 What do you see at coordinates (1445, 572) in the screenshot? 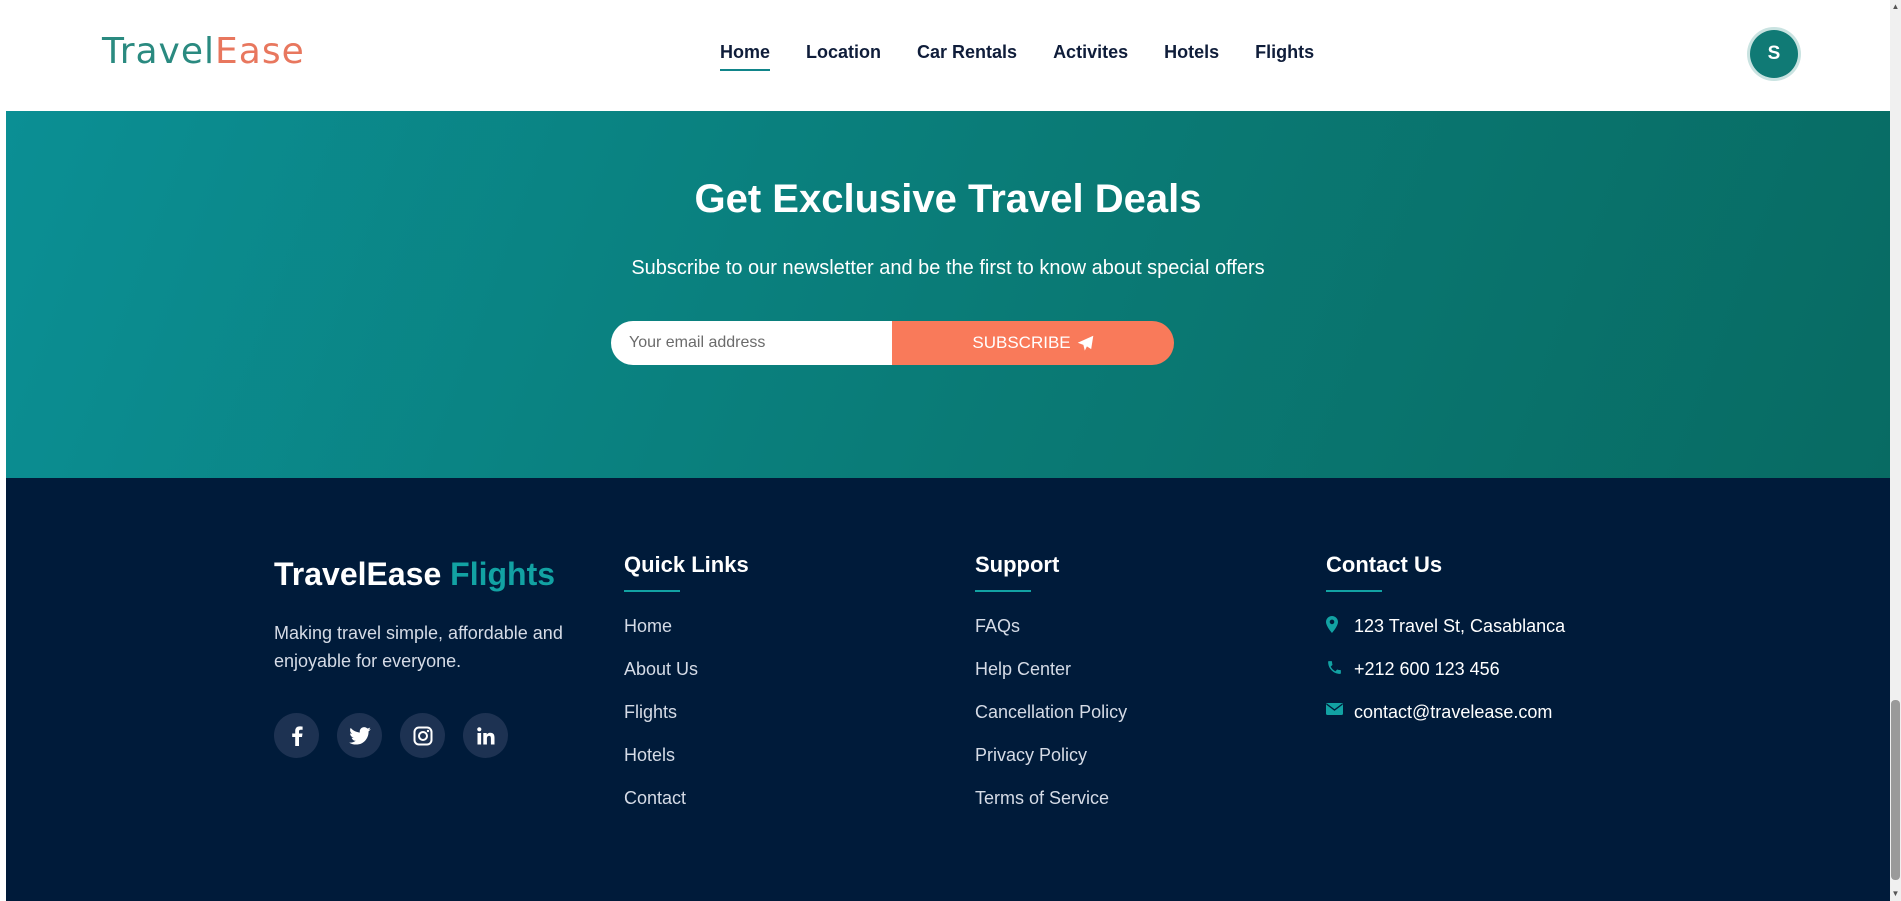
I see `contact-title: Contact Us` at bounding box center [1445, 572].